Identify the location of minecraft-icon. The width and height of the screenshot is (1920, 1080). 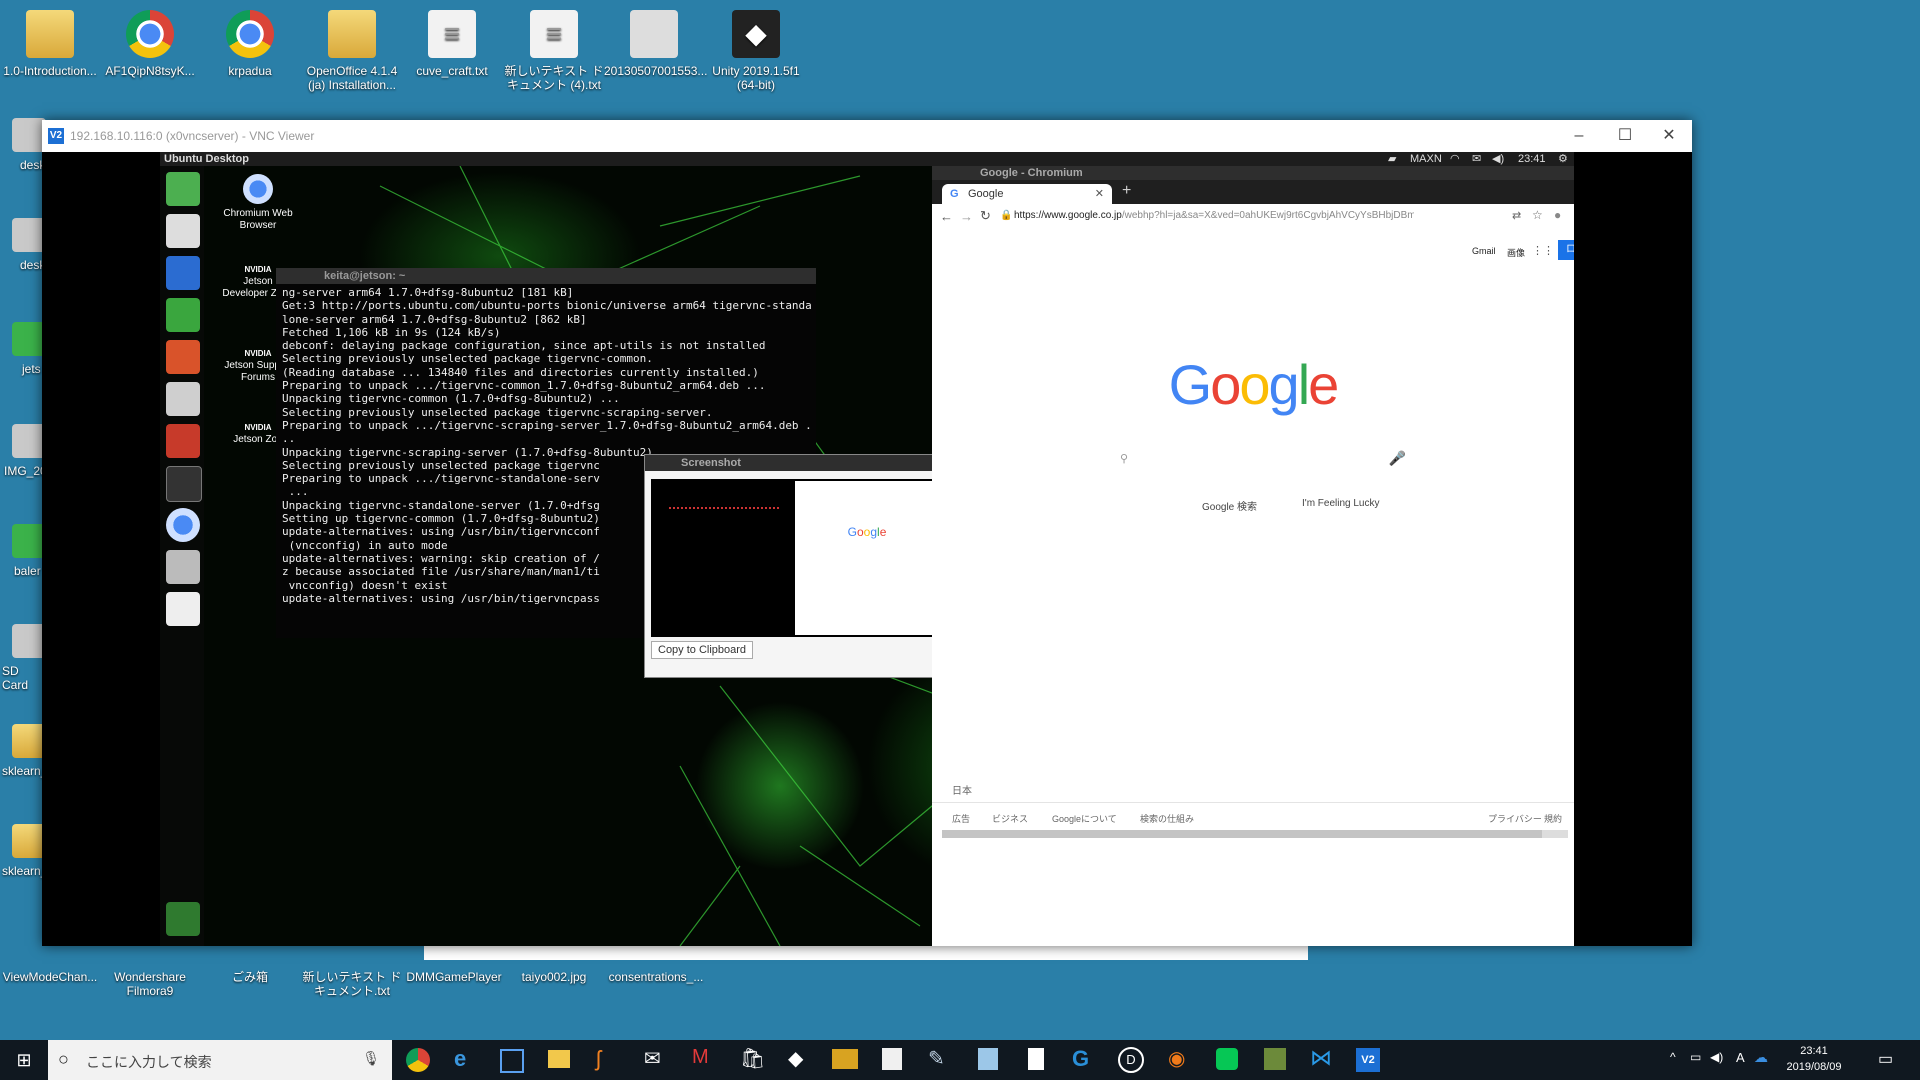
(1275, 1059).